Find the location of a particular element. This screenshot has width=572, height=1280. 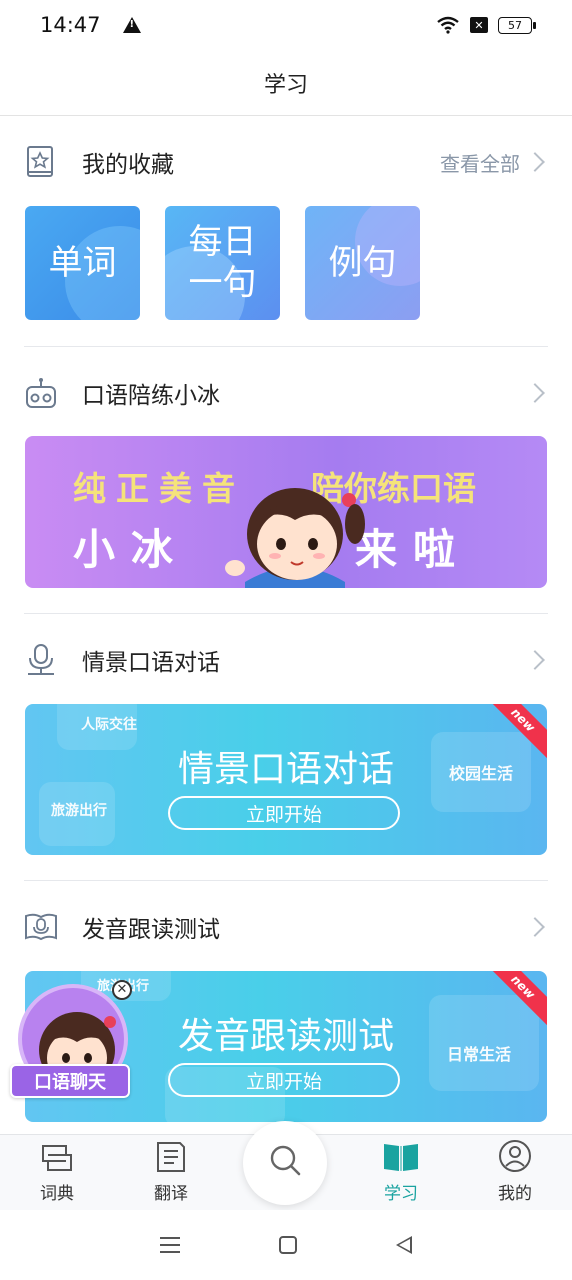

favorites-title: 我的收藏 is located at coordinates (128, 165).